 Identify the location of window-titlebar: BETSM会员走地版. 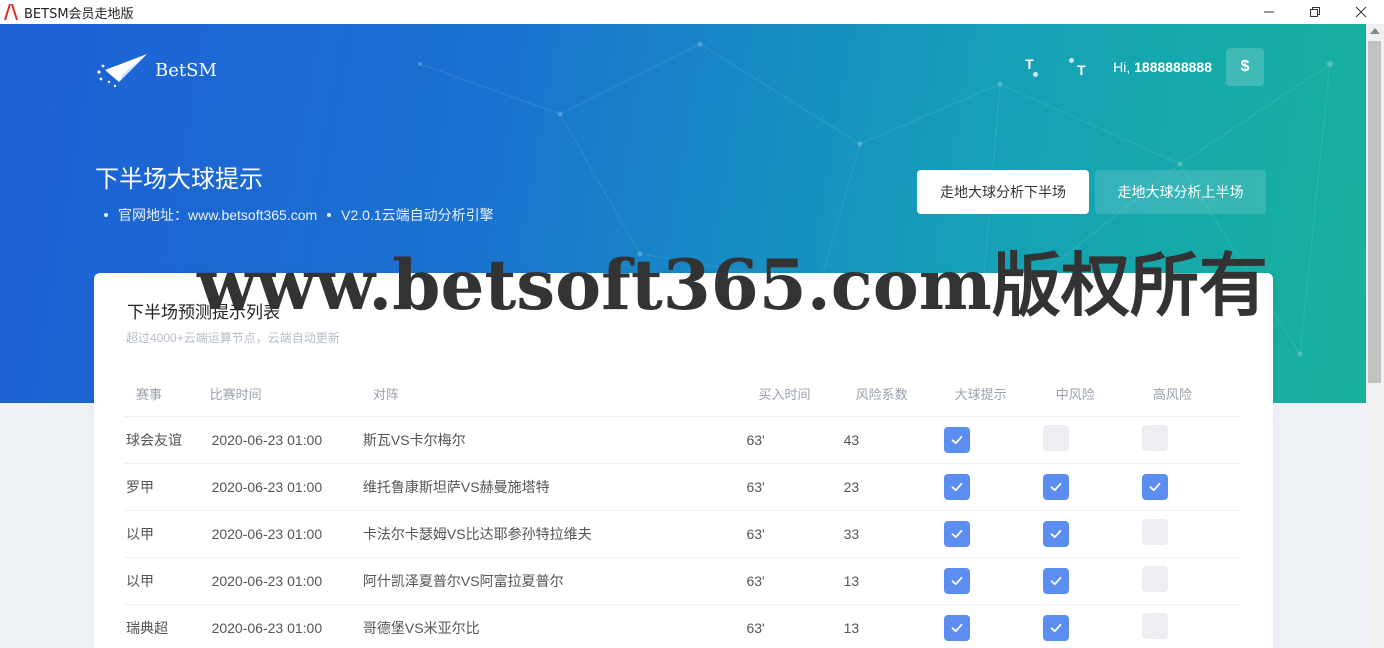
(692, 12).